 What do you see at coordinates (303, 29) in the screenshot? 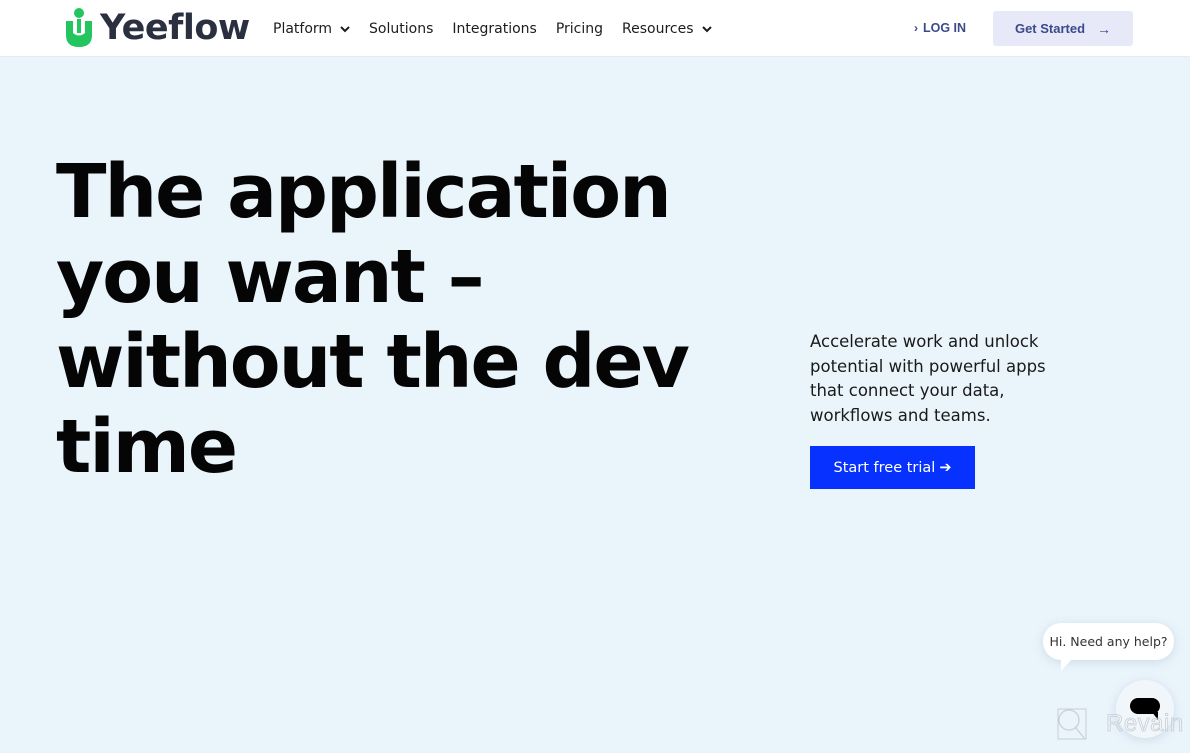
I see `nav-item-label: Platform` at bounding box center [303, 29].